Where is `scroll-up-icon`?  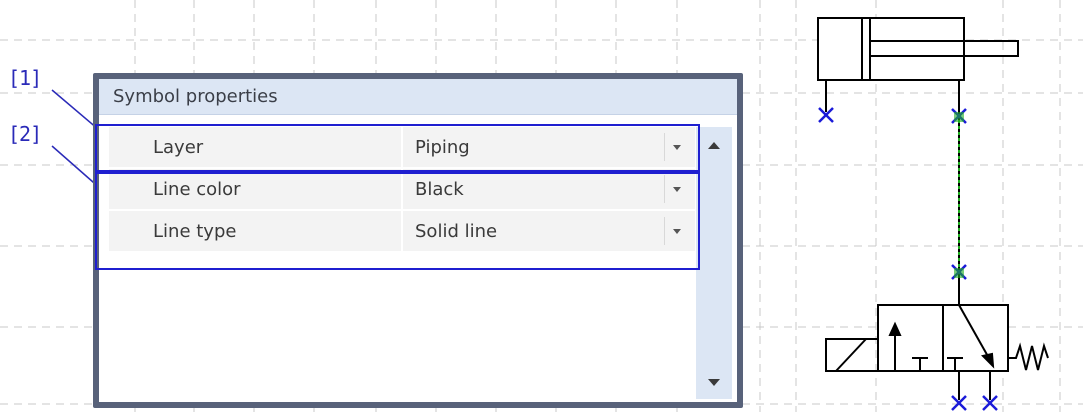
scroll-up-icon is located at coordinates (714, 145).